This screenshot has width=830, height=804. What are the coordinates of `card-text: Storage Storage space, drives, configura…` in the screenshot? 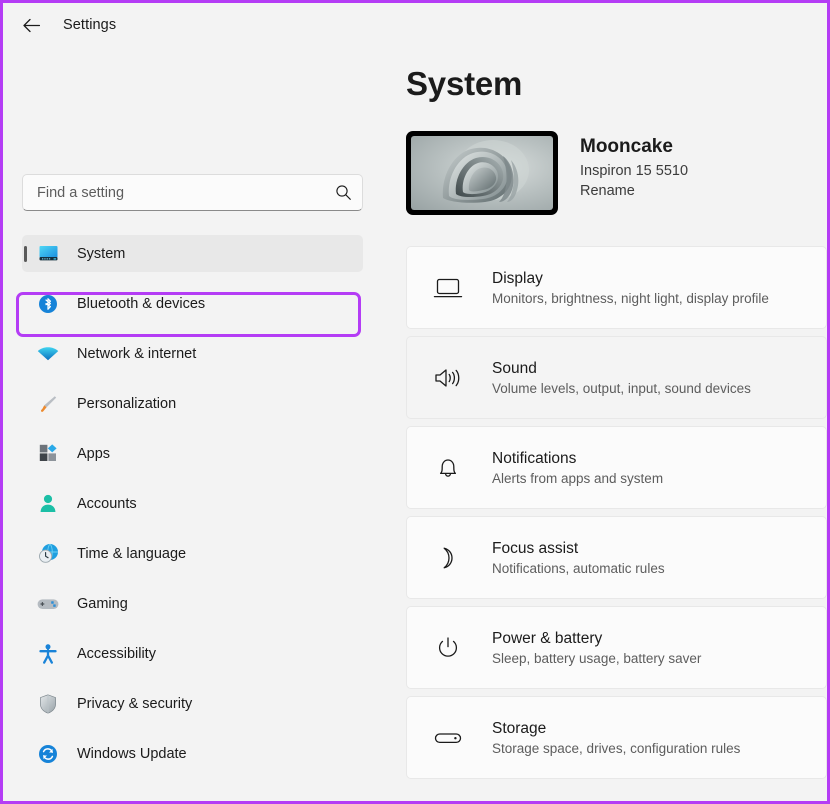 It's located at (616, 738).